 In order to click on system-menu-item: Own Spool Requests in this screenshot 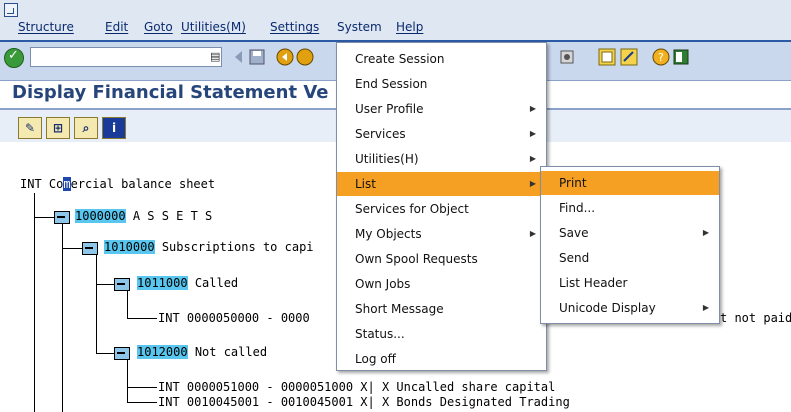, I will do `click(441, 259)`.